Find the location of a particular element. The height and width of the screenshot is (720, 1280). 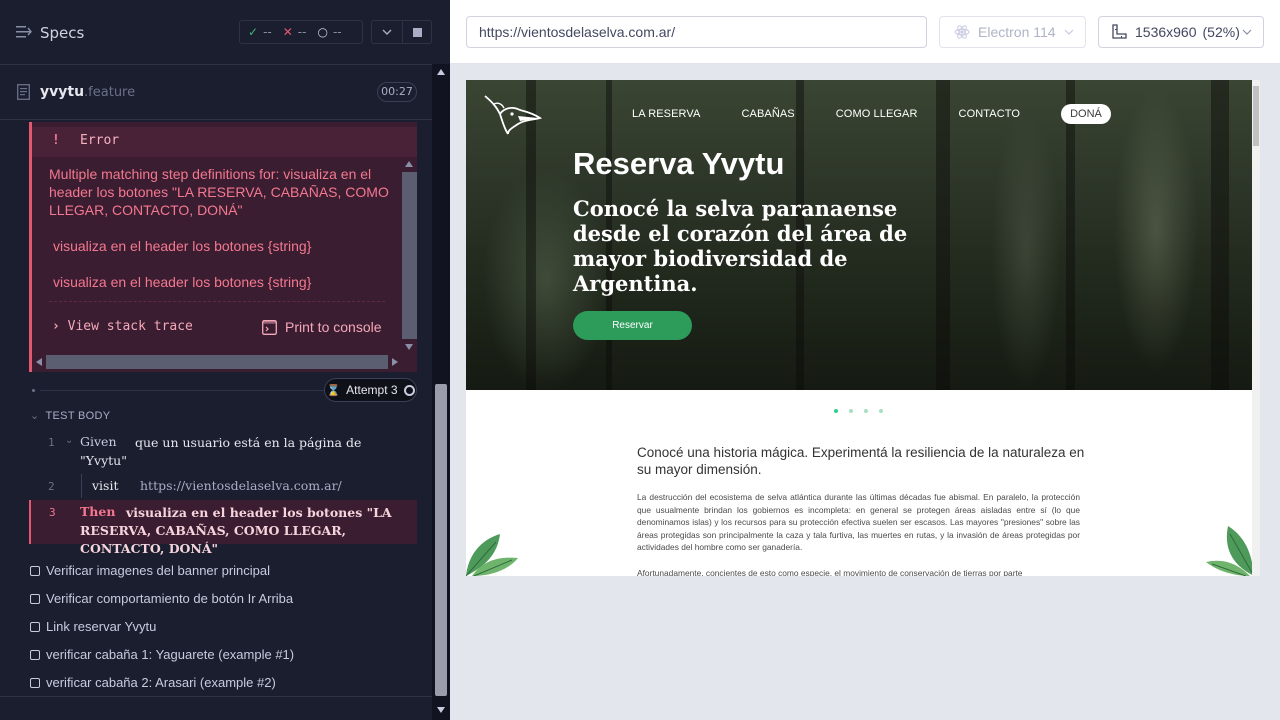

attempt-label: Attempt 3 is located at coordinates (372, 390).